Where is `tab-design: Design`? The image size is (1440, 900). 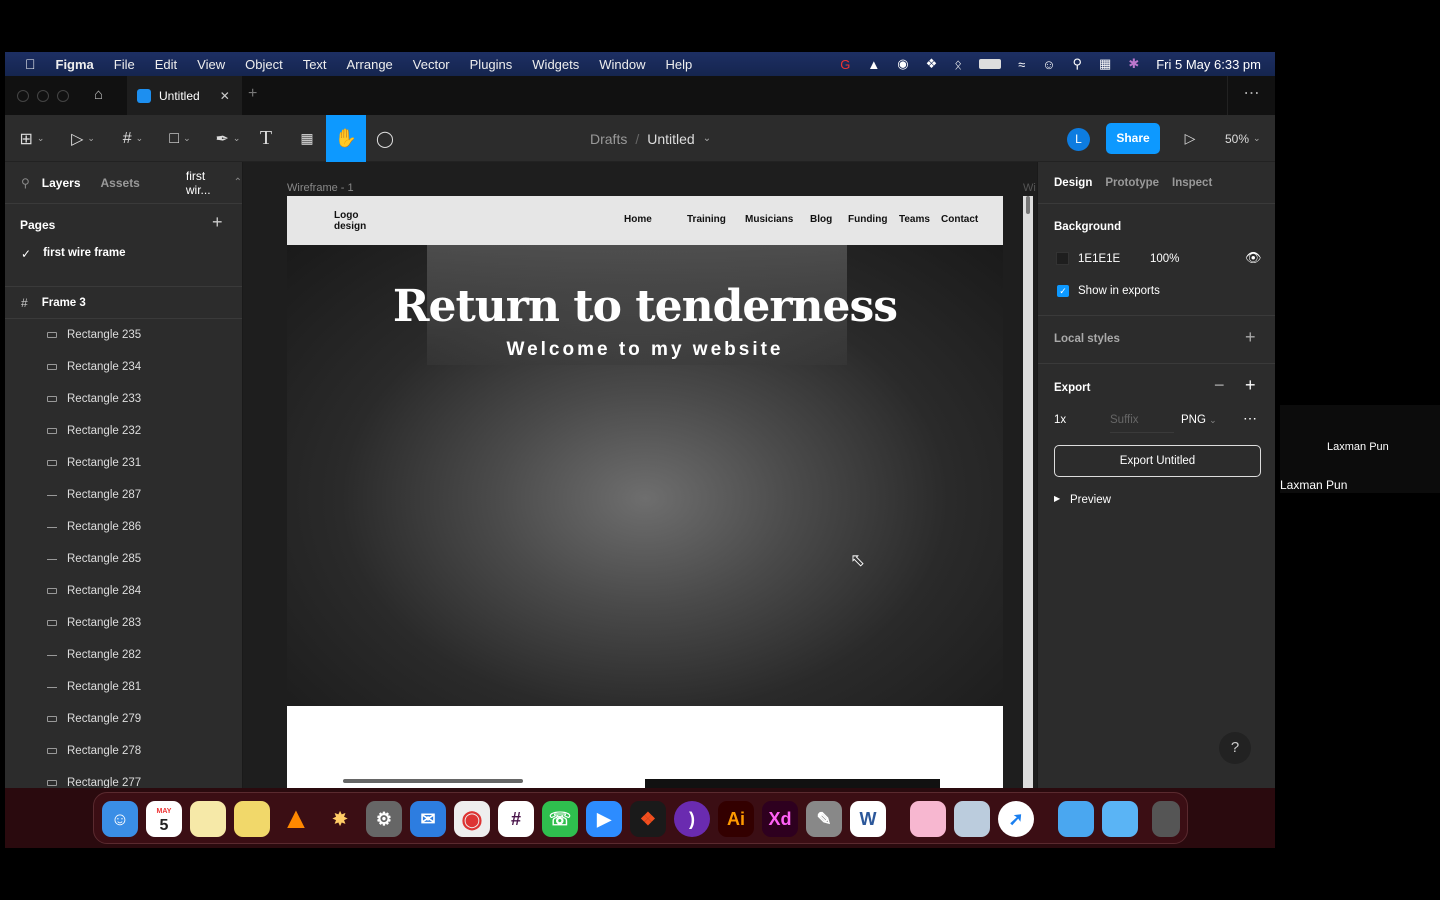 tab-design: Design is located at coordinates (1073, 183).